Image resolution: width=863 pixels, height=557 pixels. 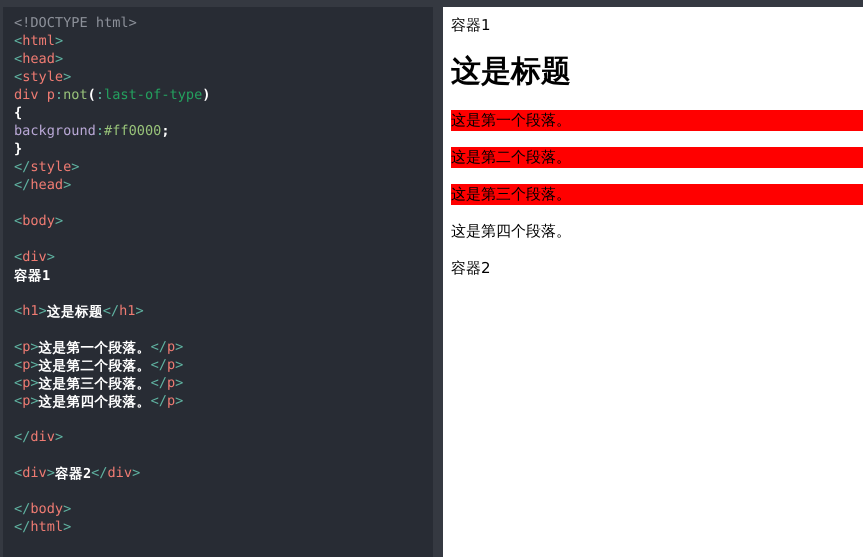 I want to click on code-text: 这是第二个段落。, so click(x=94, y=366).